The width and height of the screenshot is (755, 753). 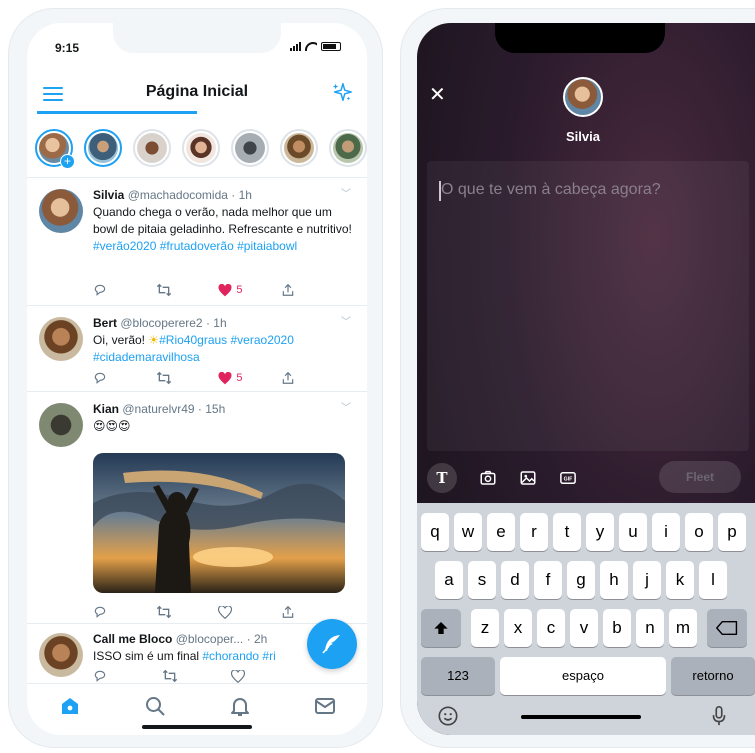 I want to click on image-icon, so click(x=528, y=478).